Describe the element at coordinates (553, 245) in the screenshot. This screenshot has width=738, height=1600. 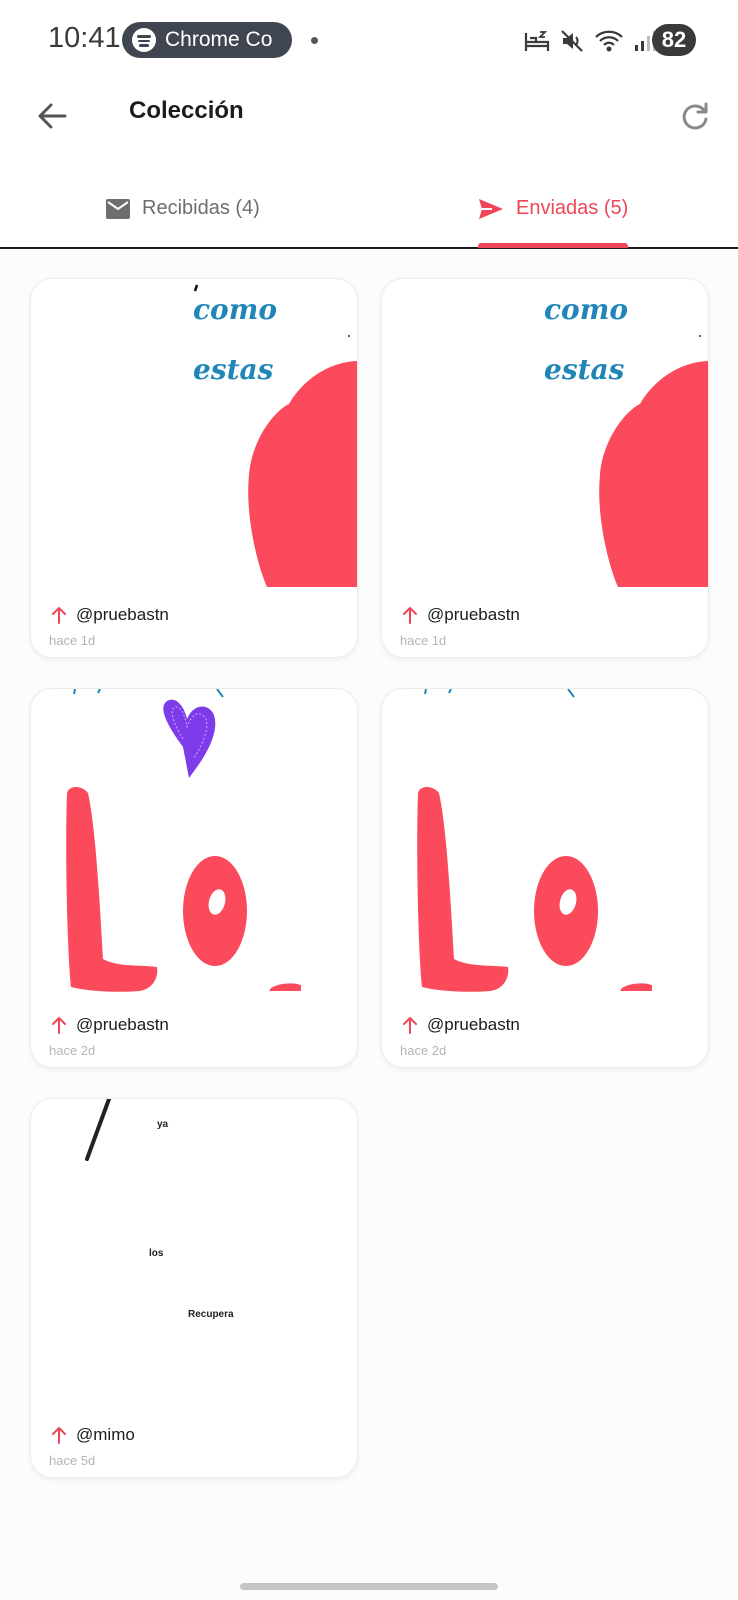
I see `selected-tab-indicator` at that location.